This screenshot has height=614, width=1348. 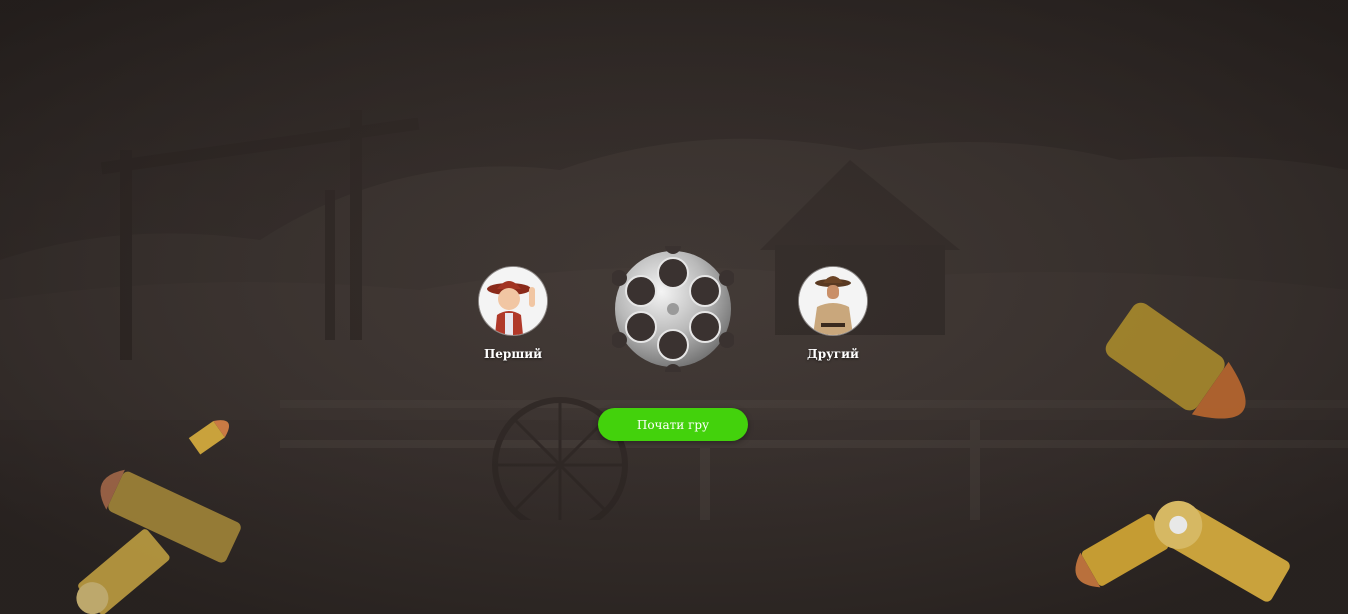 What do you see at coordinates (833, 301) in the screenshot?
I see `cowboy-man-avatar-icon` at bounding box center [833, 301].